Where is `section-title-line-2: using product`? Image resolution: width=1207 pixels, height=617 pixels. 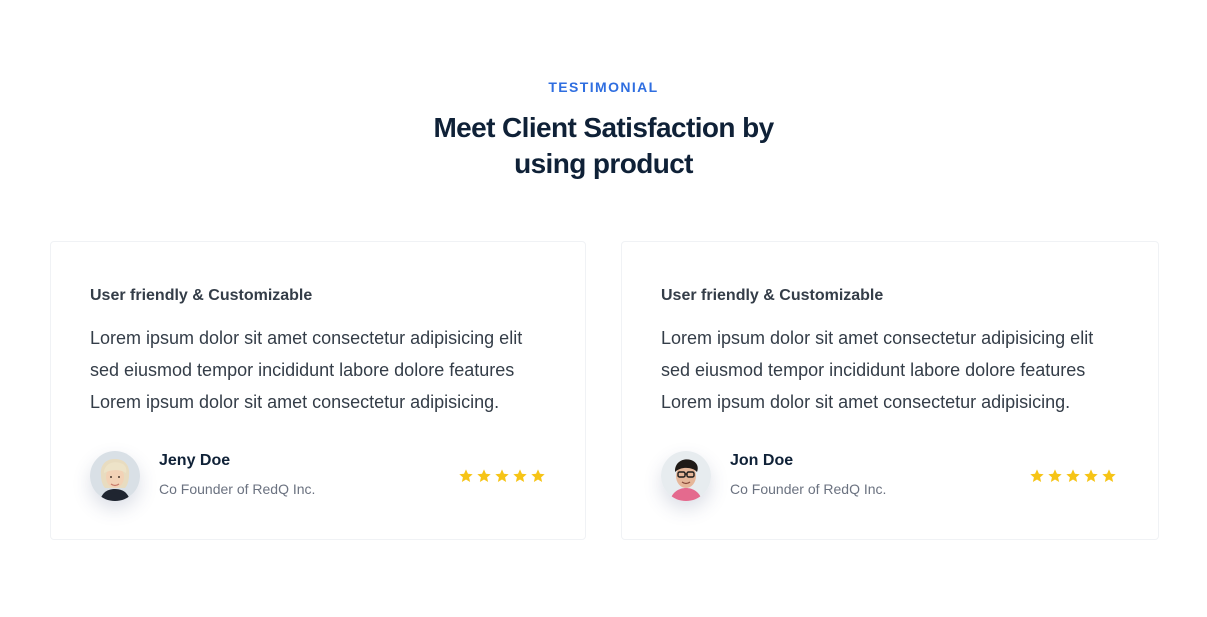 section-title-line-2: using product is located at coordinates (603, 163).